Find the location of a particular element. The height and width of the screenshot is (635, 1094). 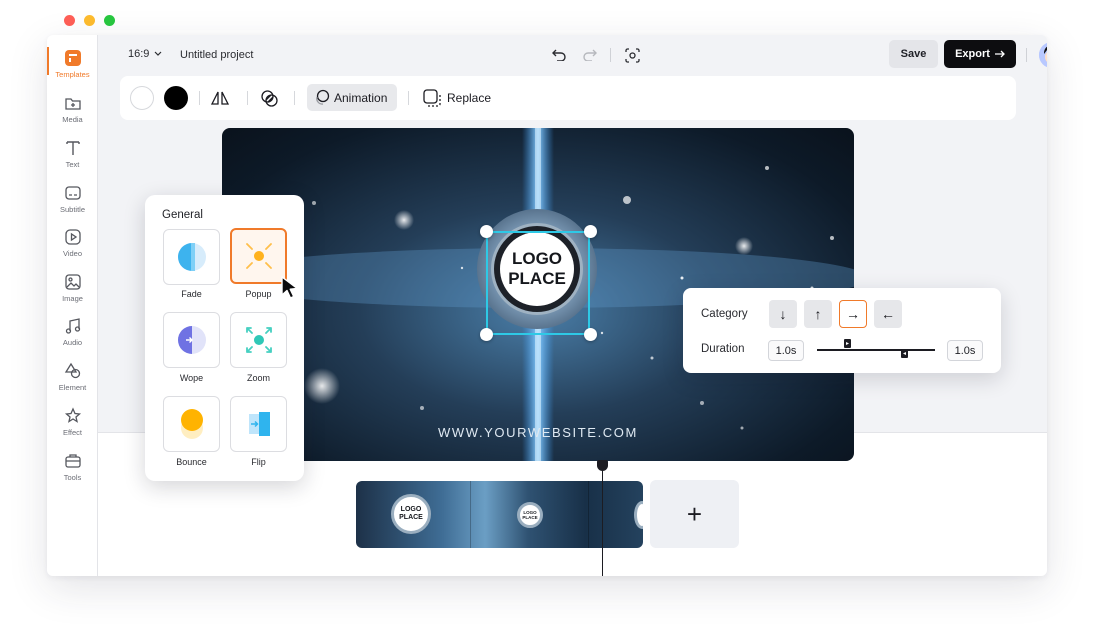

resize-handle-bottom-right is located at coordinates (590, 334).